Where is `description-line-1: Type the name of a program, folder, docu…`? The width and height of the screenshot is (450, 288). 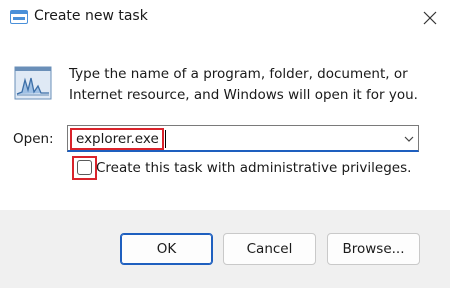 description-line-1: Type the name of a program, folder, docu… is located at coordinates (238, 74).